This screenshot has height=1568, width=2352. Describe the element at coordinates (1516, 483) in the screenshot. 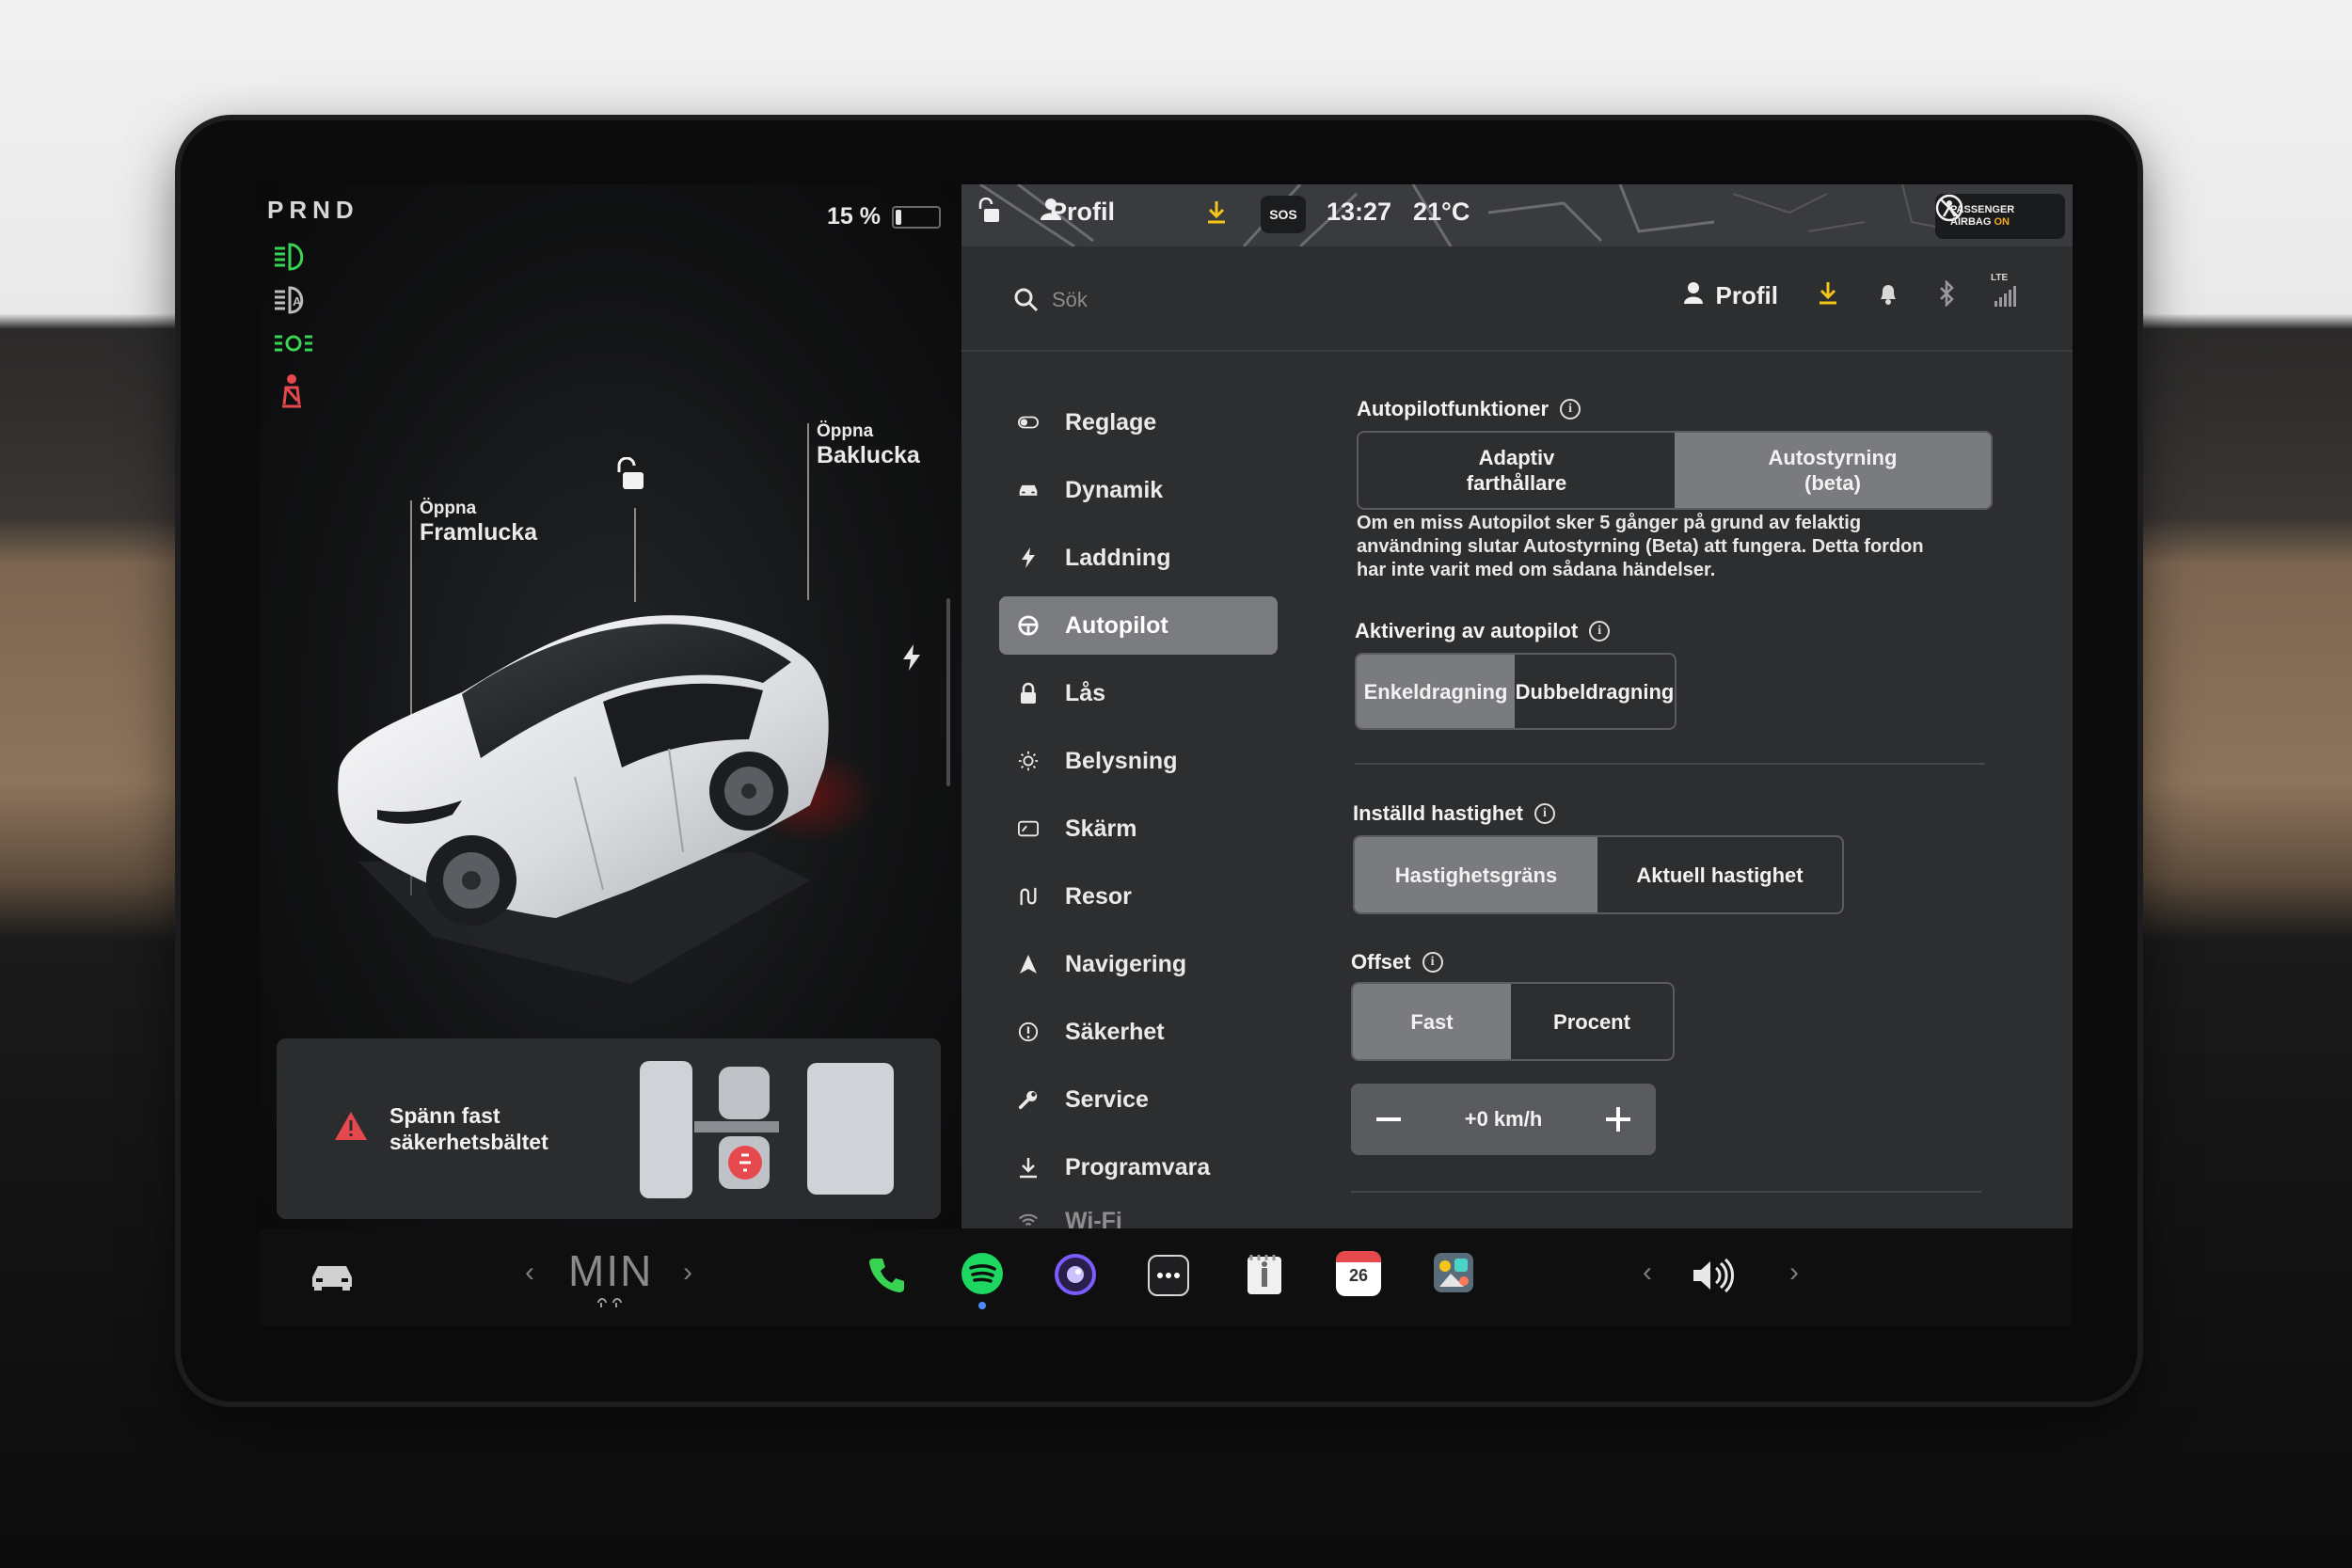

I see `option-line: farthållare` at that location.